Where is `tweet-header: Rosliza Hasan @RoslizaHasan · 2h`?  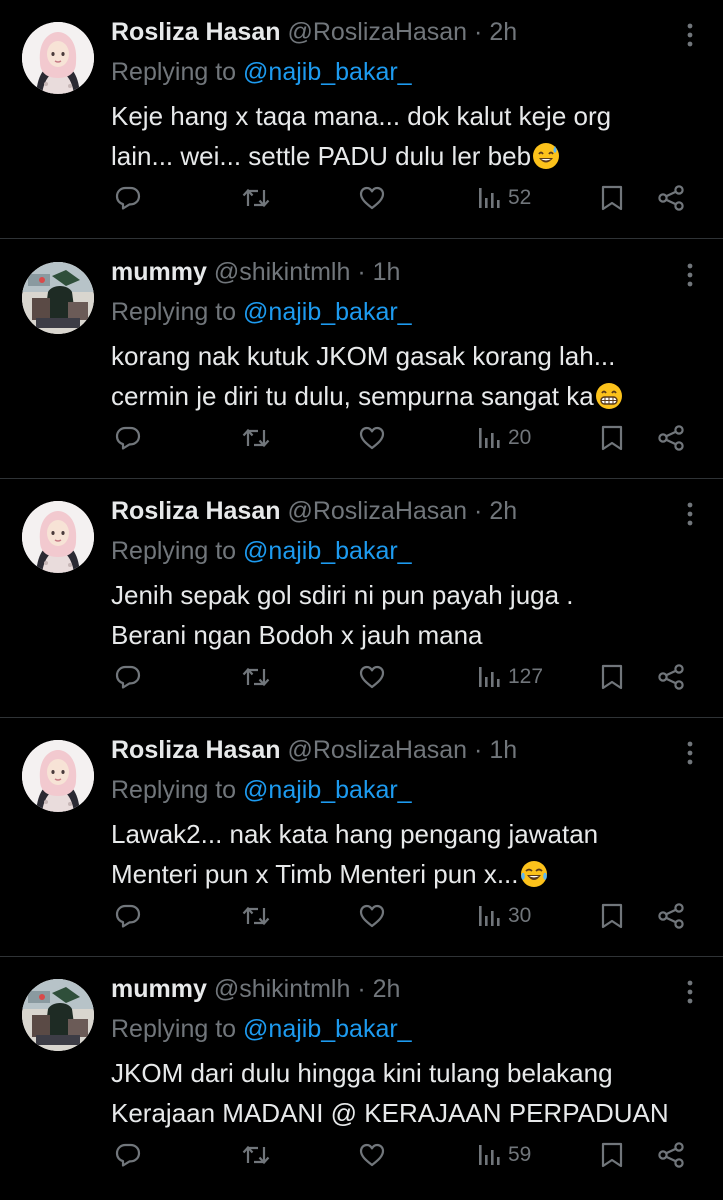
tweet-header: Rosliza Hasan @RoslizaHasan · 2h is located at coordinates (314, 511).